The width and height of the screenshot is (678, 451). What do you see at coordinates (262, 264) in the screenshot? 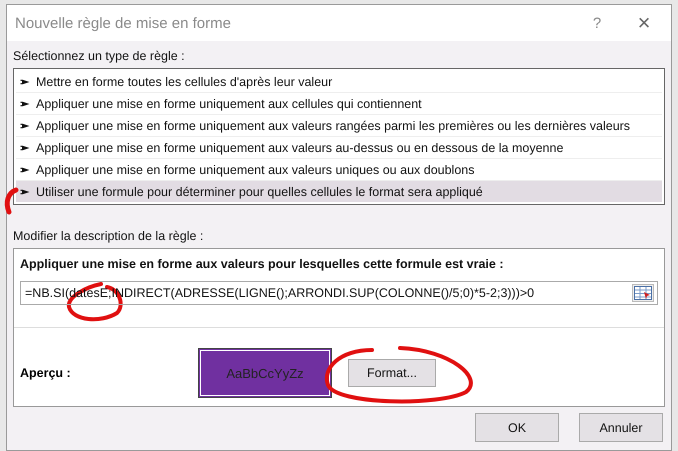
I see `formula-heading: Appliquer une mise en forme aux valeurs pour lesquelles cette formule est vraie :` at bounding box center [262, 264].